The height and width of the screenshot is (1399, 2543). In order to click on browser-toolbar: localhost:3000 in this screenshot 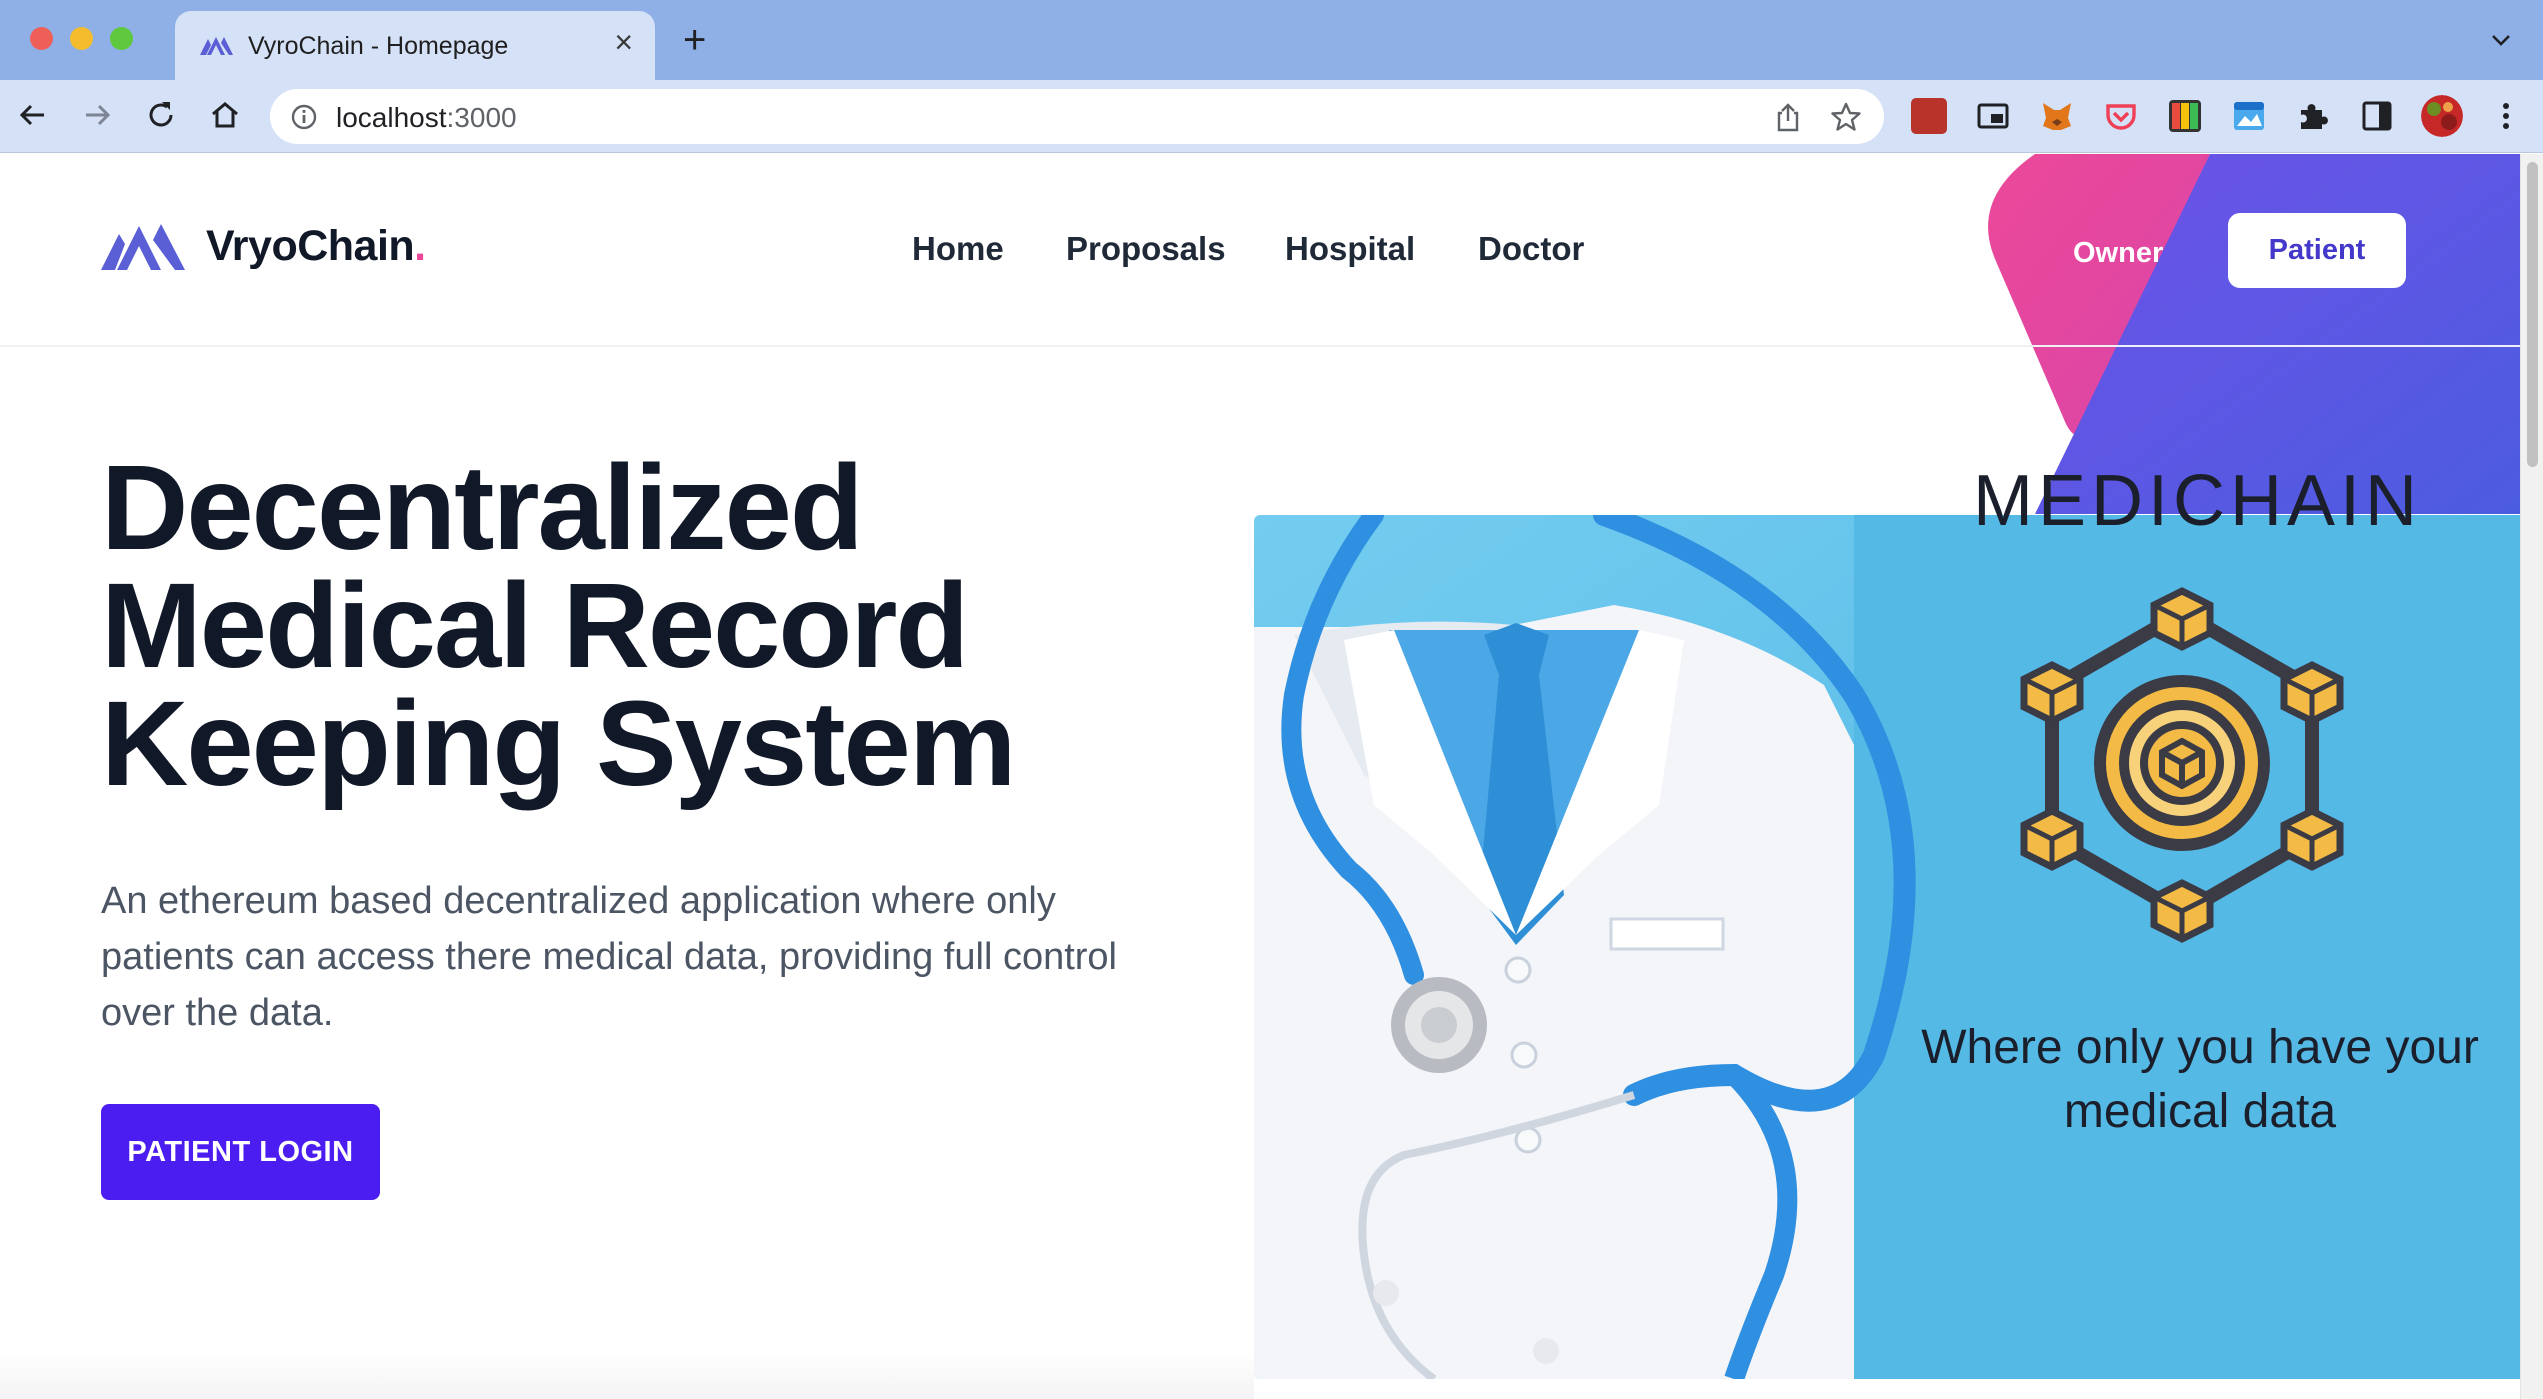, I will do `click(1271, 116)`.